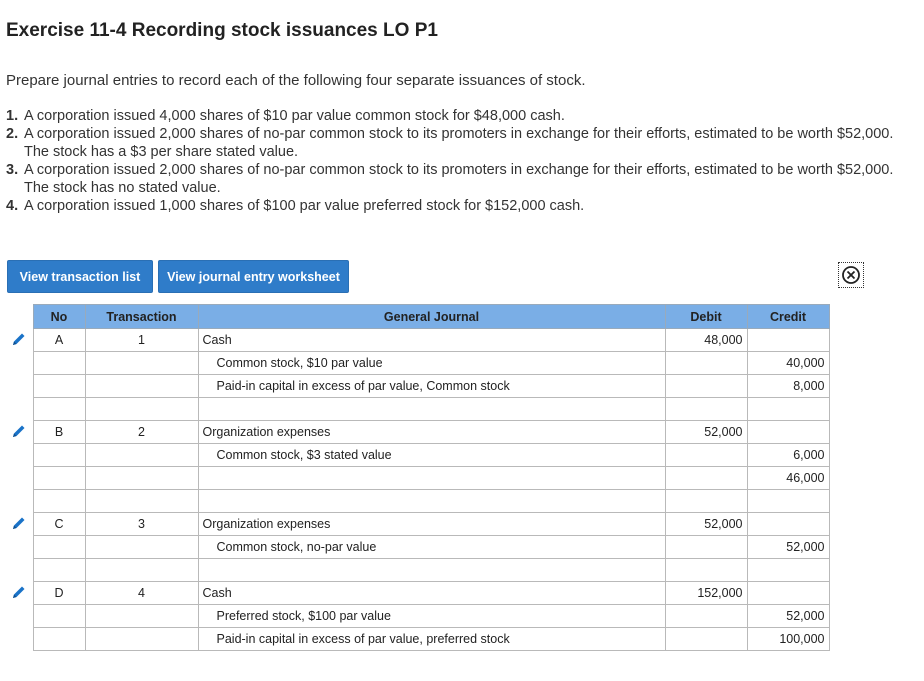 This screenshot has width=924, height=681. What do you see at coordinates (141, 316) in the screenshot?
I see `col-header-transaction: Transaction` at bounding box center [141, 316].